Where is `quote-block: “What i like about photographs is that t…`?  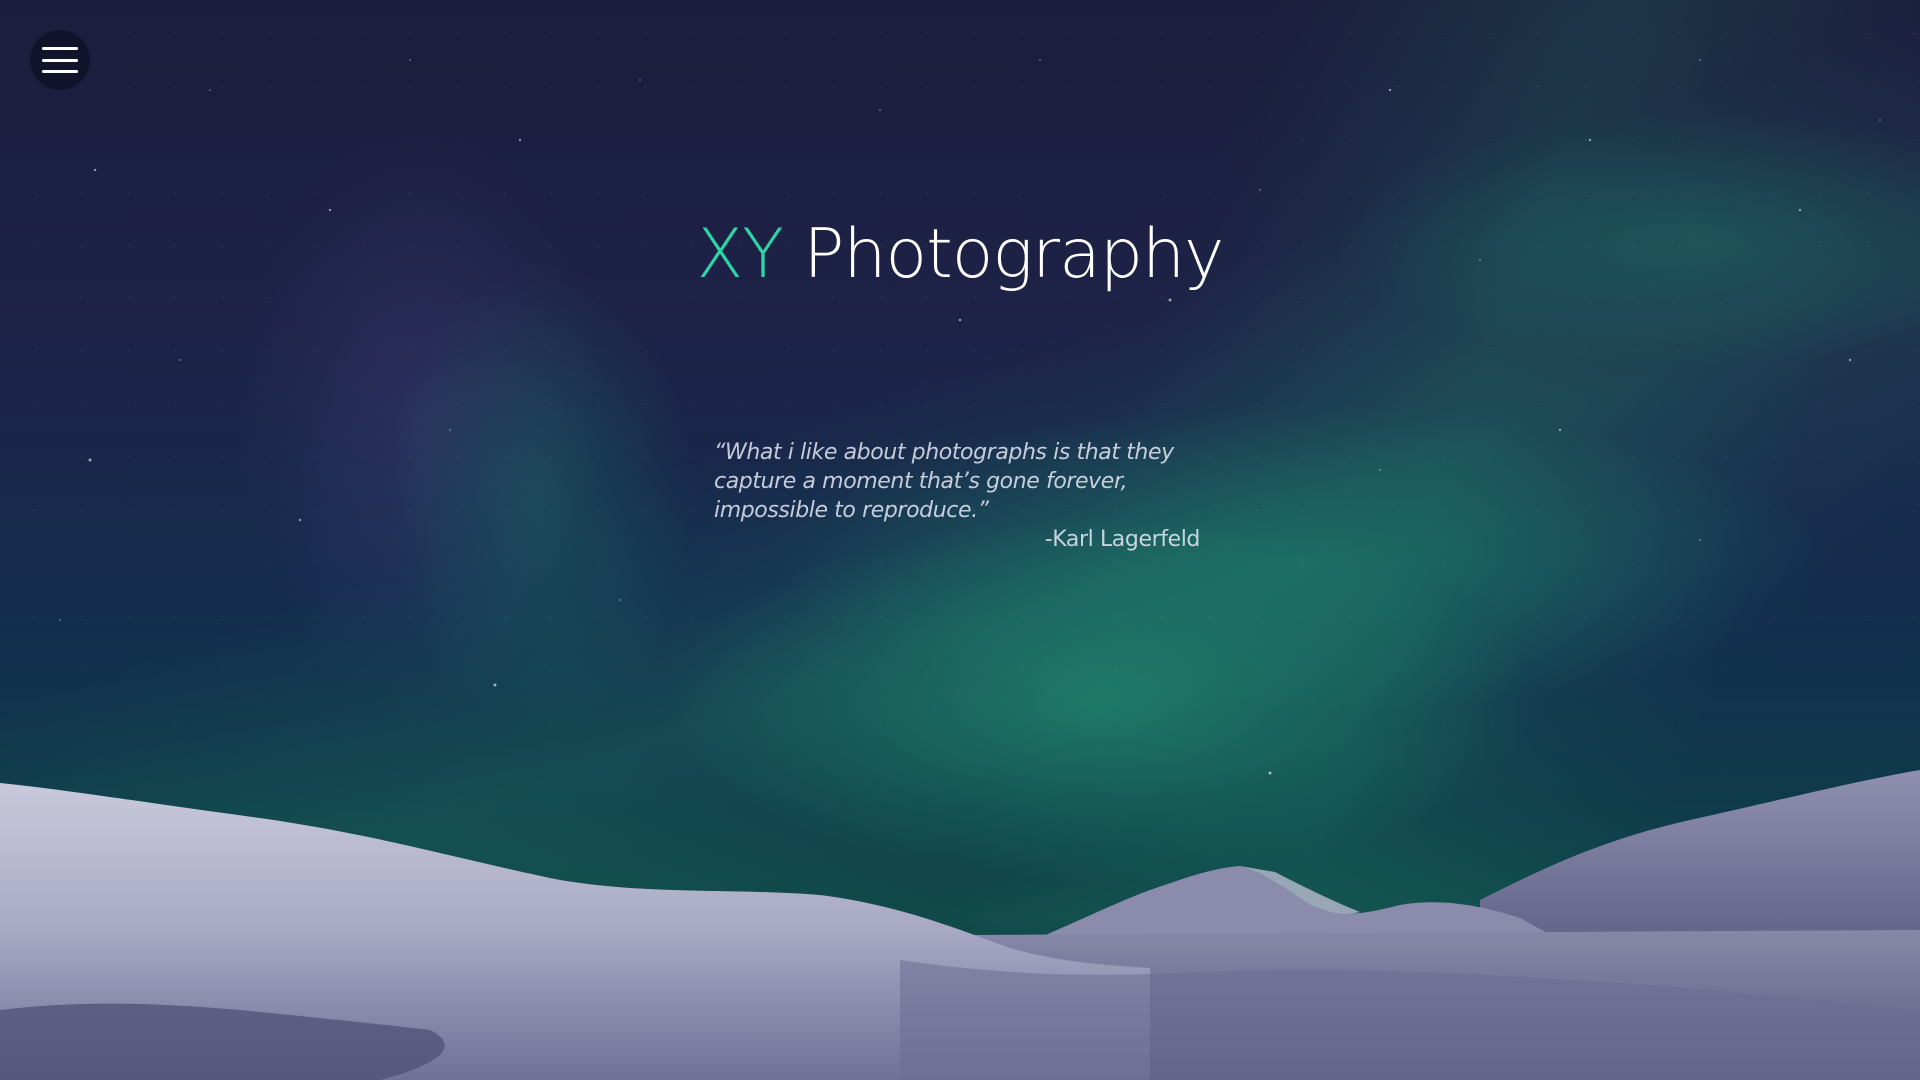 quote-block: “What i like about photographs is that t… is located at coordinates (957, 496).